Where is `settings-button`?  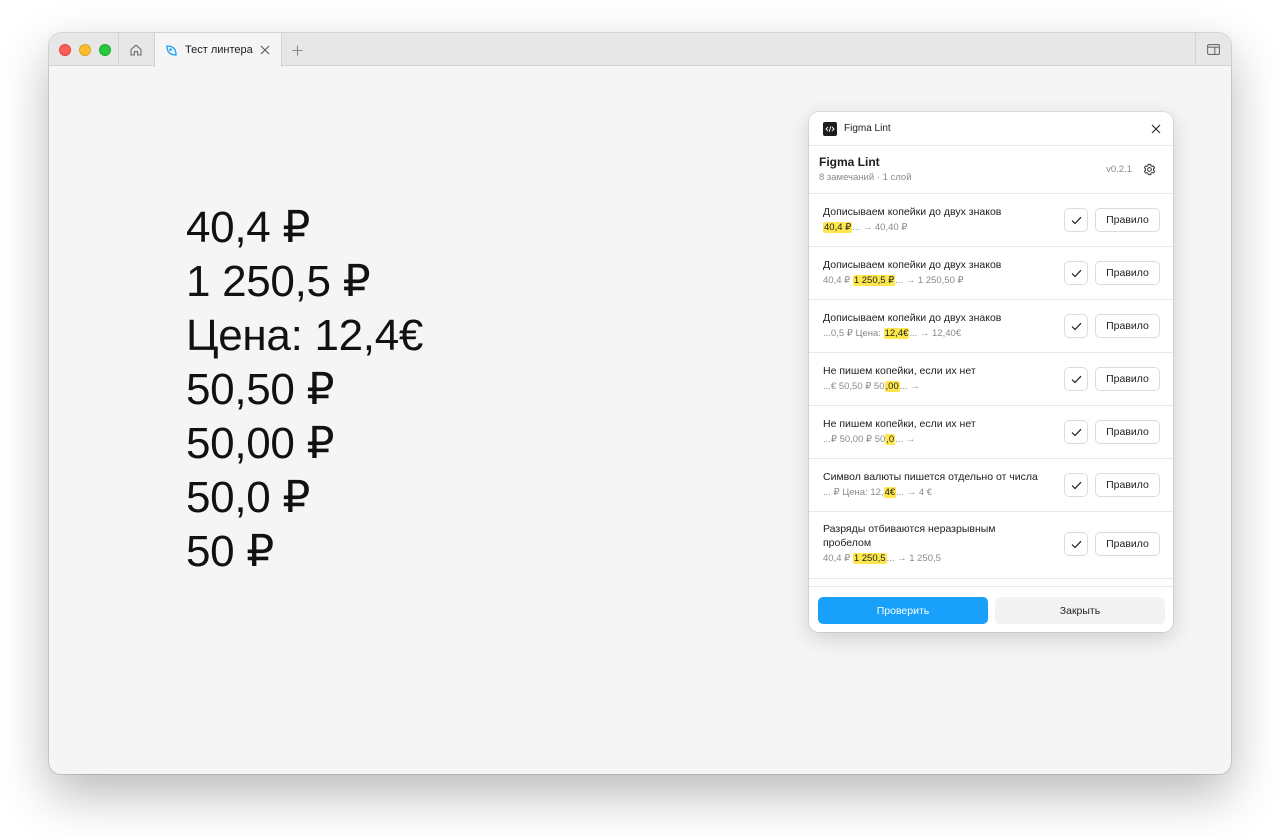
settings-button is located at coordinates (1149, 169).